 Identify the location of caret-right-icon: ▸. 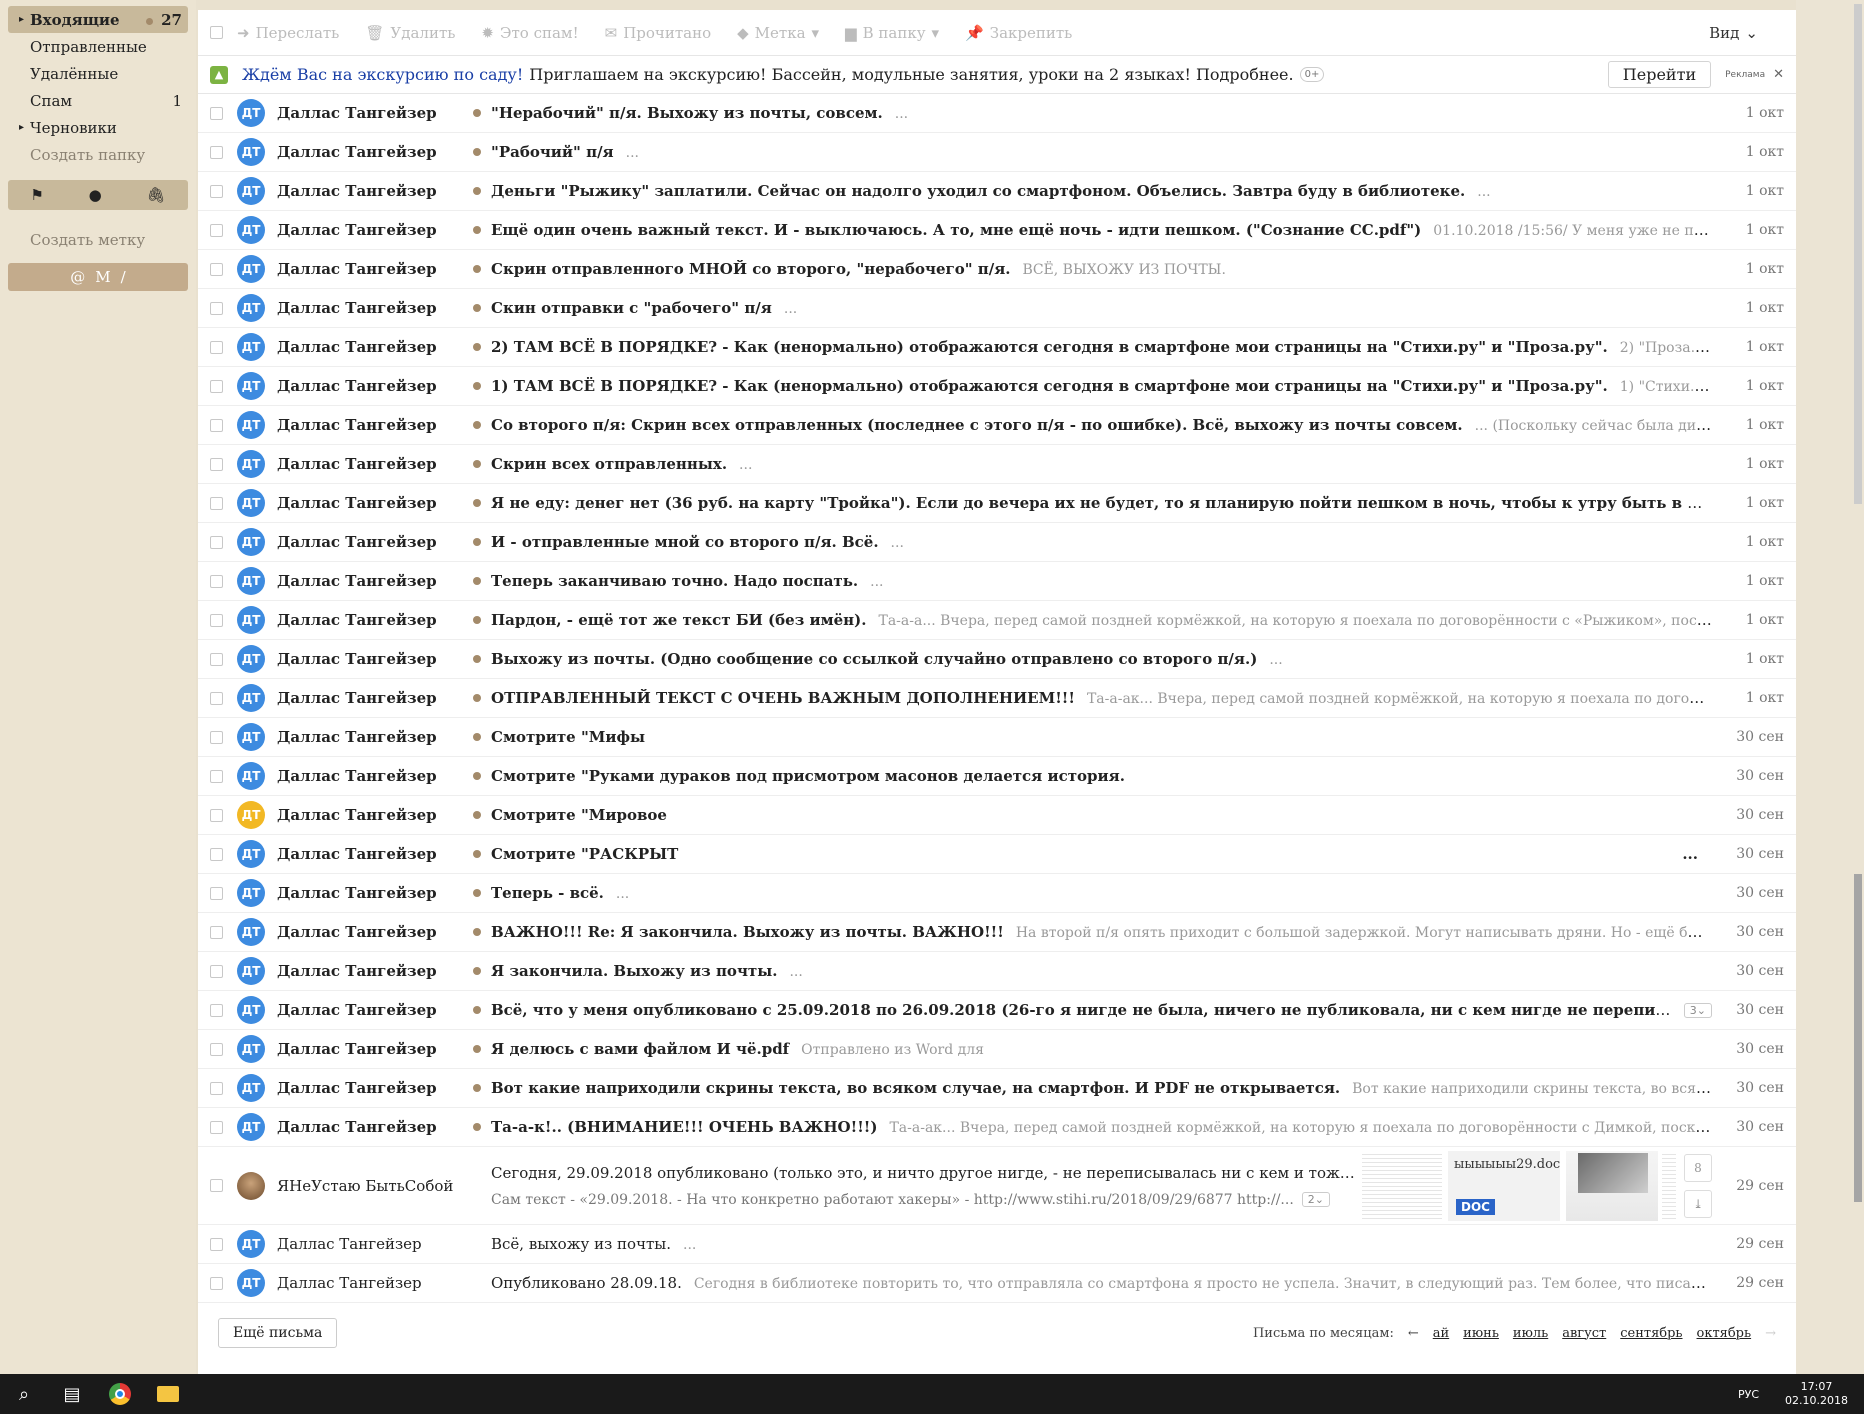
(21, 127).